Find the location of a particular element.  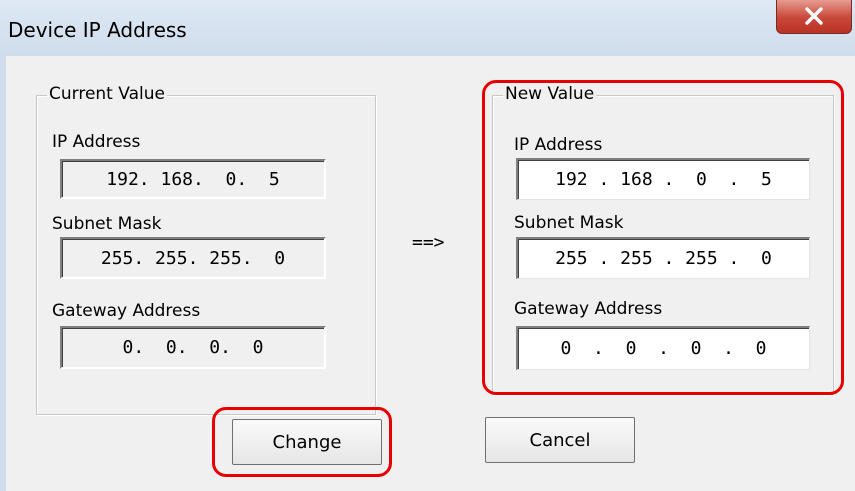

current-ip-label: IP Address is located at coordinates (96, 142).